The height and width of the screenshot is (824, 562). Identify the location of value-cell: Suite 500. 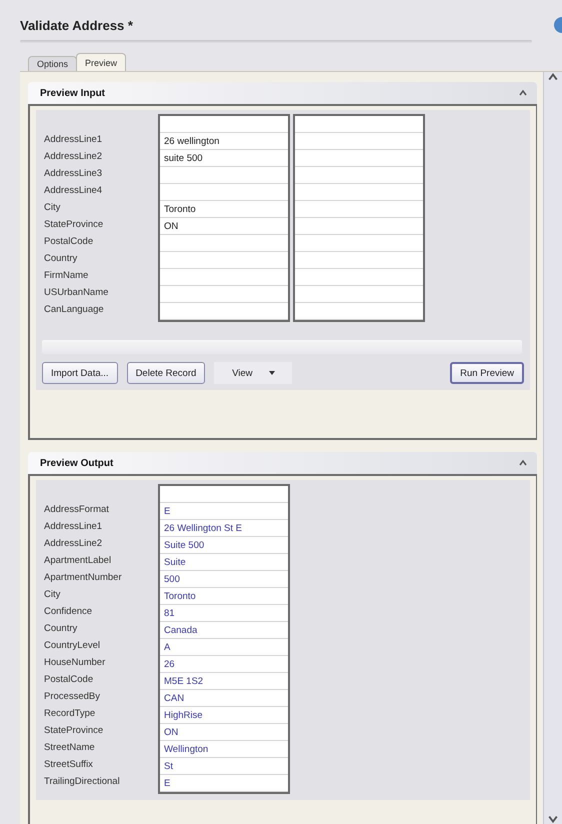
(224, 545).